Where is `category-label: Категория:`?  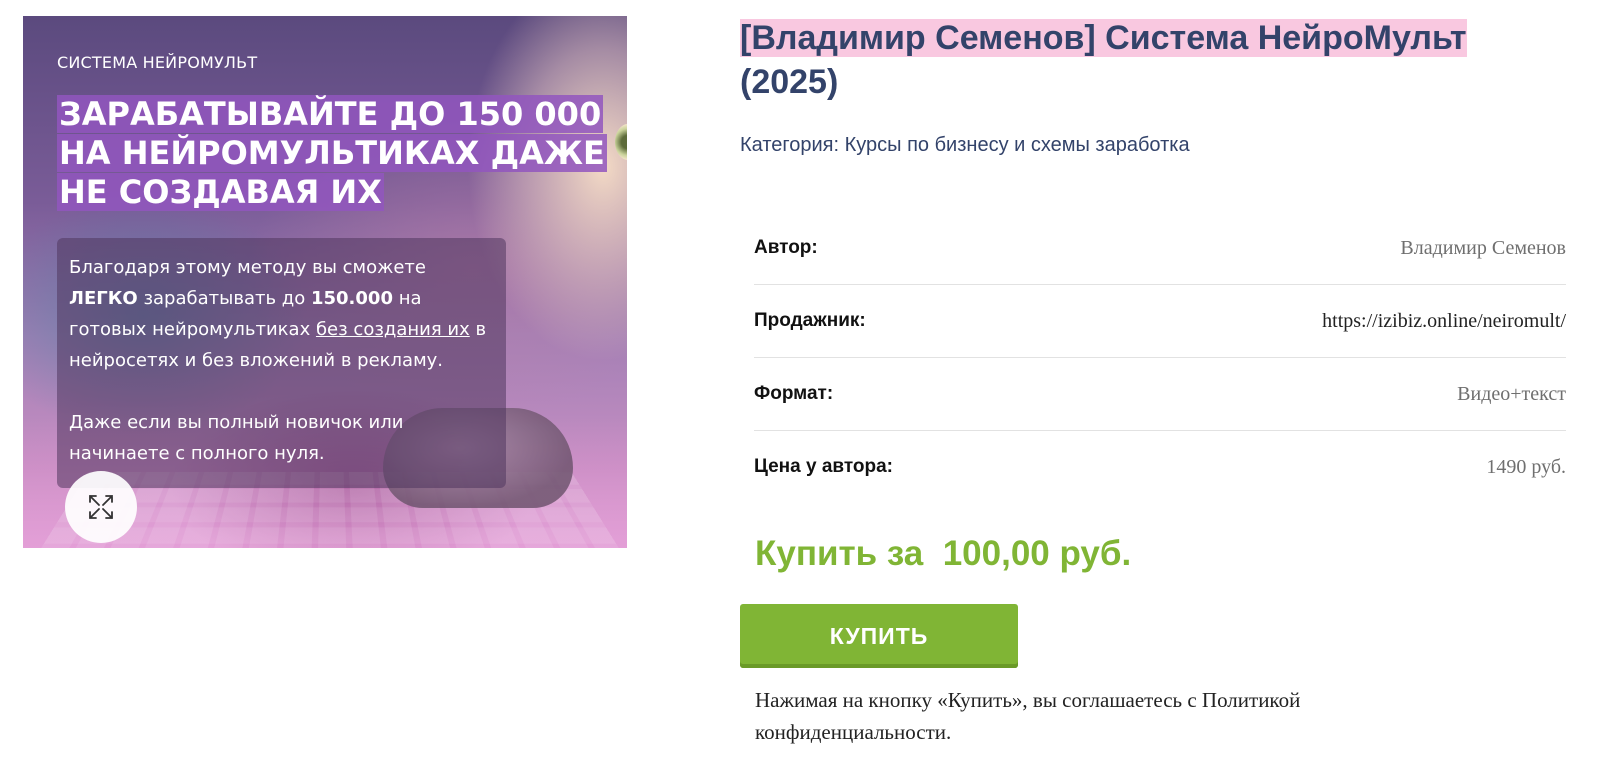
category-label: Категория: is located at coordinates (792, 145).